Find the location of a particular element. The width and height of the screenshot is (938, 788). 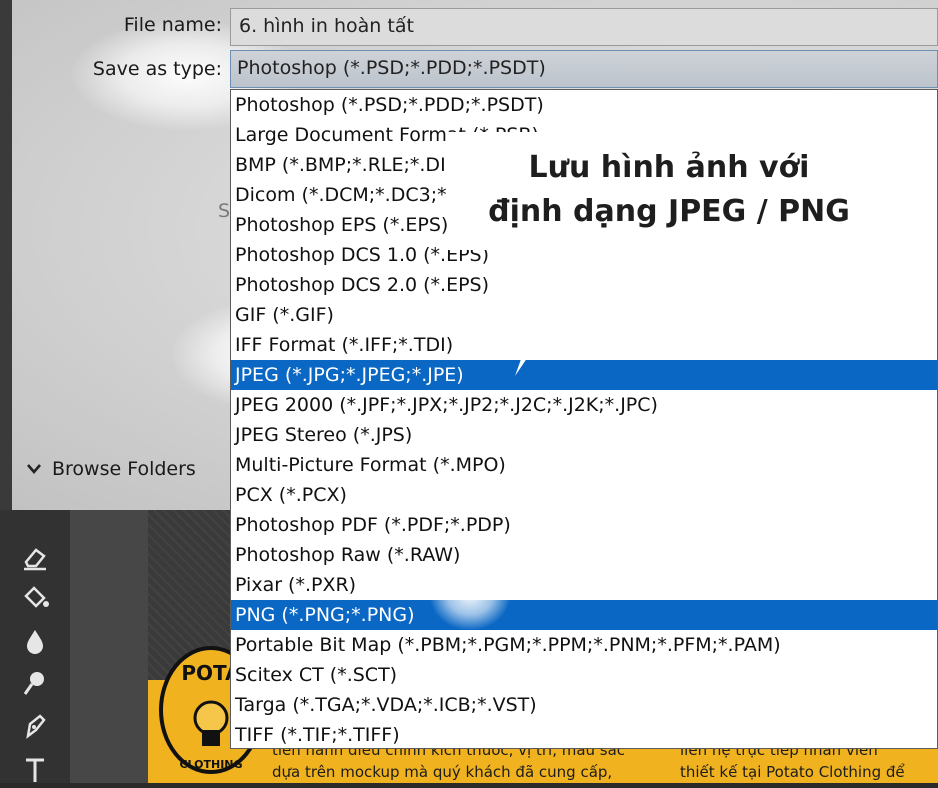

file-type-option: TIFF (*.TIF;*.TIFF) is located at coordinates (584, 734).